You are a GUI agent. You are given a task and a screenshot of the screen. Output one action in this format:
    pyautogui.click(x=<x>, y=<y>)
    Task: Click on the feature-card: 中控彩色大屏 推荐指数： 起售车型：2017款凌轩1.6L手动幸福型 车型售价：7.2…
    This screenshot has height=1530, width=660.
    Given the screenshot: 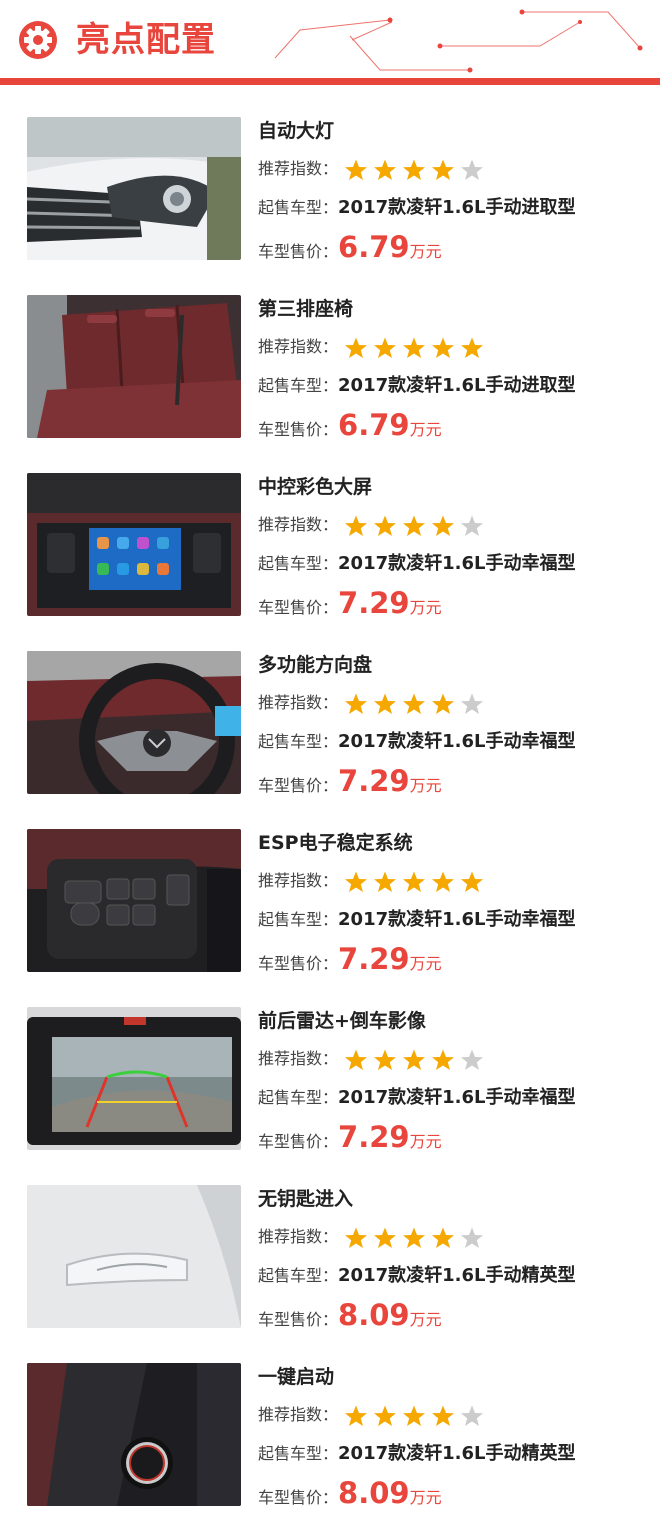 What is the action you would take?
    pyautogui.click(x=330, y=546)
    